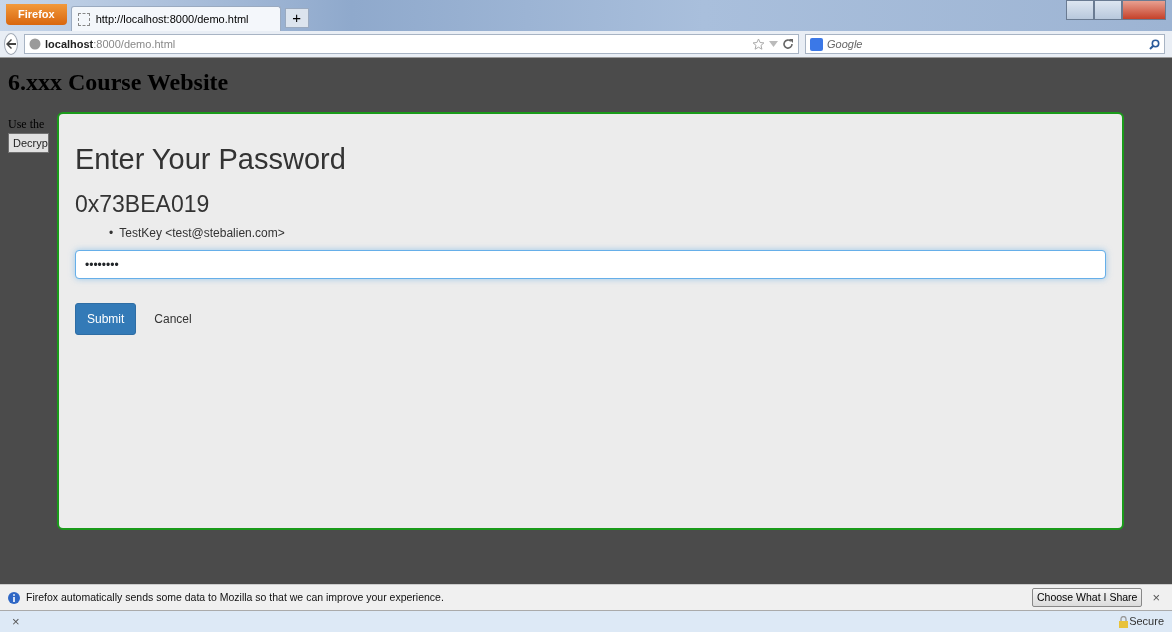 This screenshot has width=1172, height=632. What do you see at coordinates (816, 44) in the screenshot?
I see `search-engine-icon` at bounding box center [816, 44].